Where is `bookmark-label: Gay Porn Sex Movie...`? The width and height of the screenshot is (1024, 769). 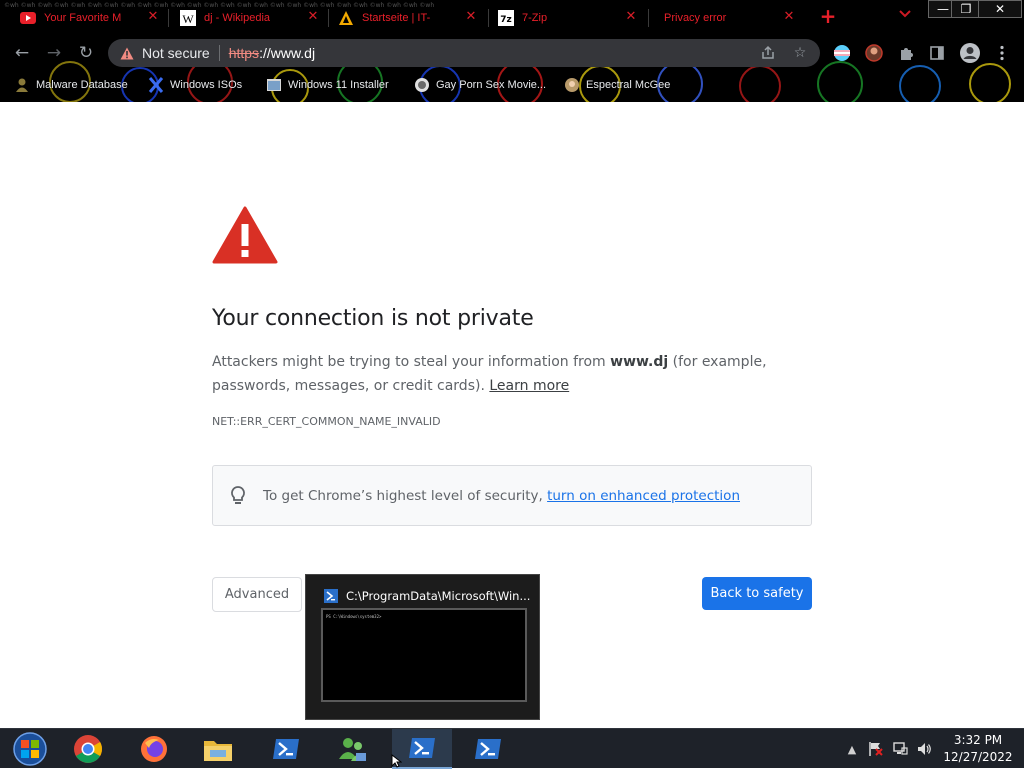
bookmark-label: Gay Porn Sex Movie... is located at coordinates (491, 85).